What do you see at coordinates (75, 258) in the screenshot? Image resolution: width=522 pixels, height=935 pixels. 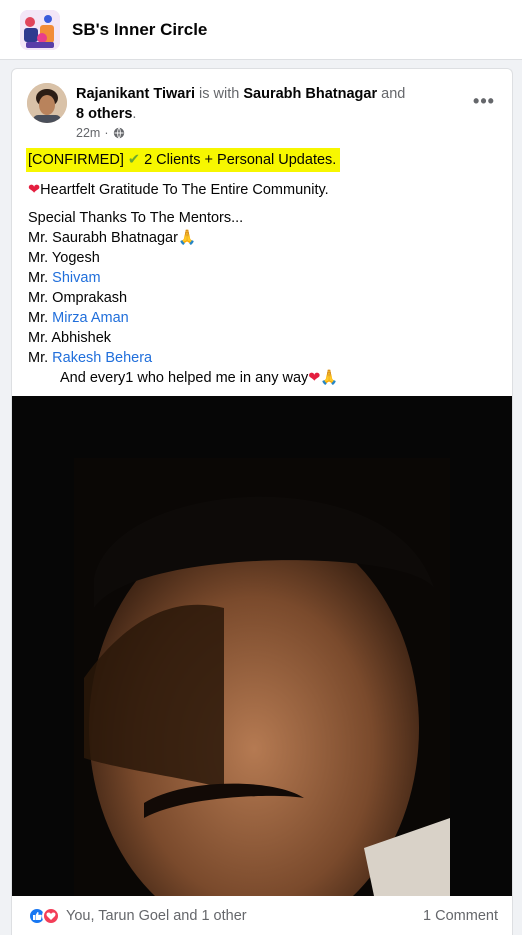 I see `mentor-name: Yogesh` at bounding box center [75, 258].